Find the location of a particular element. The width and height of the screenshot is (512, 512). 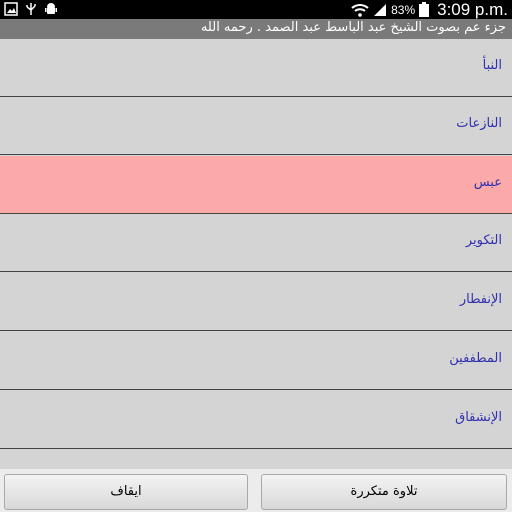

android-icon is located at coordinates (51, 8).